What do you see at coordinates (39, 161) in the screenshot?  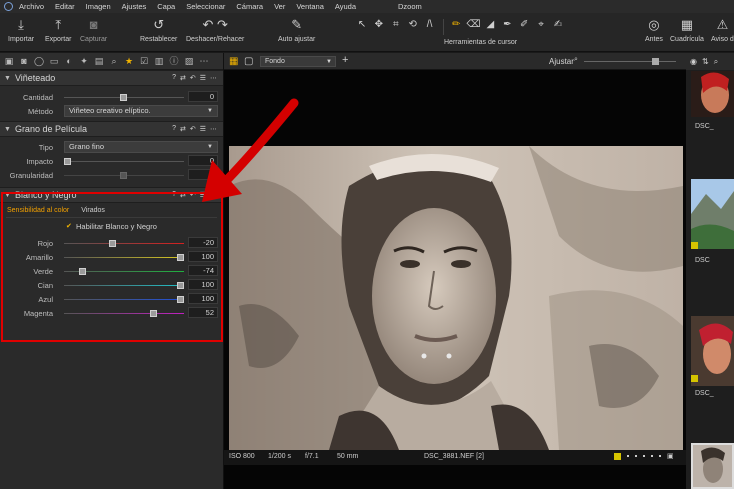 I see `grain-impact-label: Impacto` at bounding box center [39, 161].